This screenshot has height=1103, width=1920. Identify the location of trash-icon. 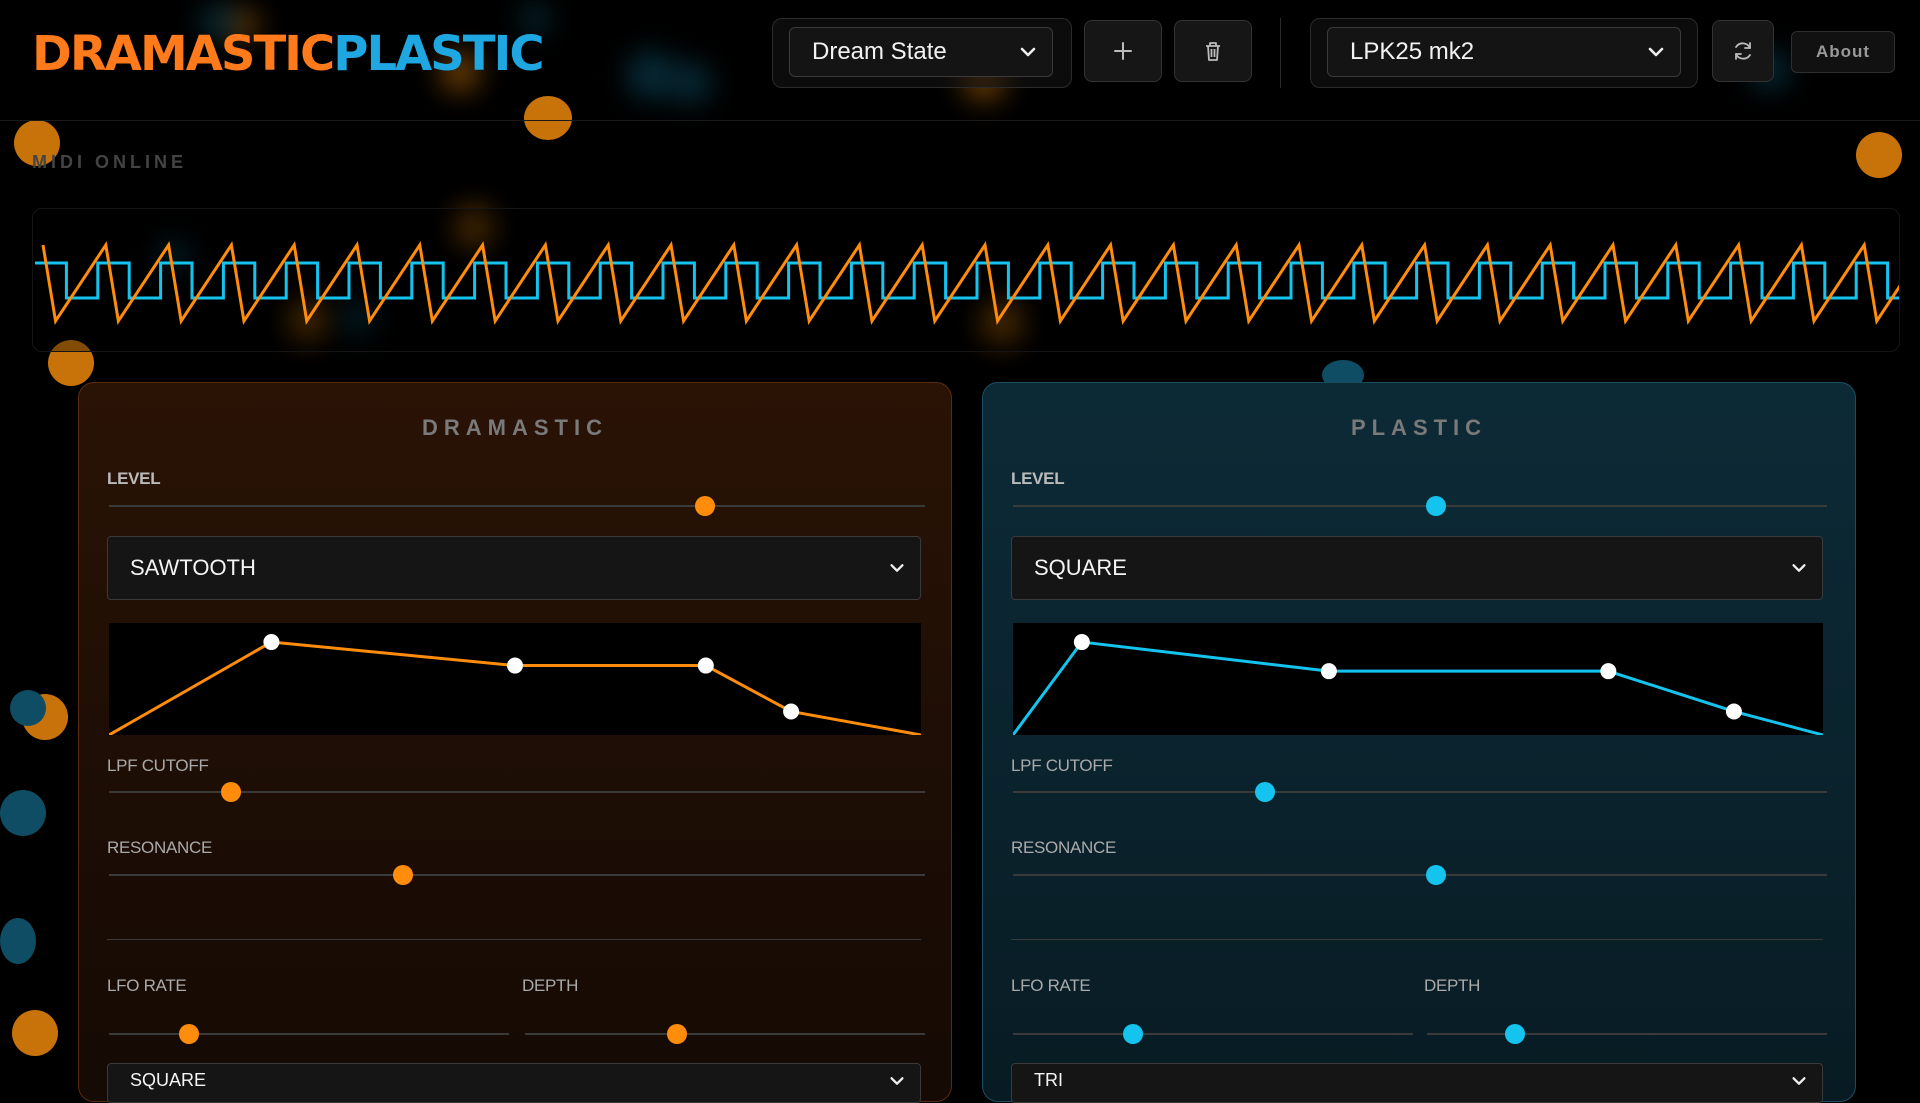
(1213, 51).